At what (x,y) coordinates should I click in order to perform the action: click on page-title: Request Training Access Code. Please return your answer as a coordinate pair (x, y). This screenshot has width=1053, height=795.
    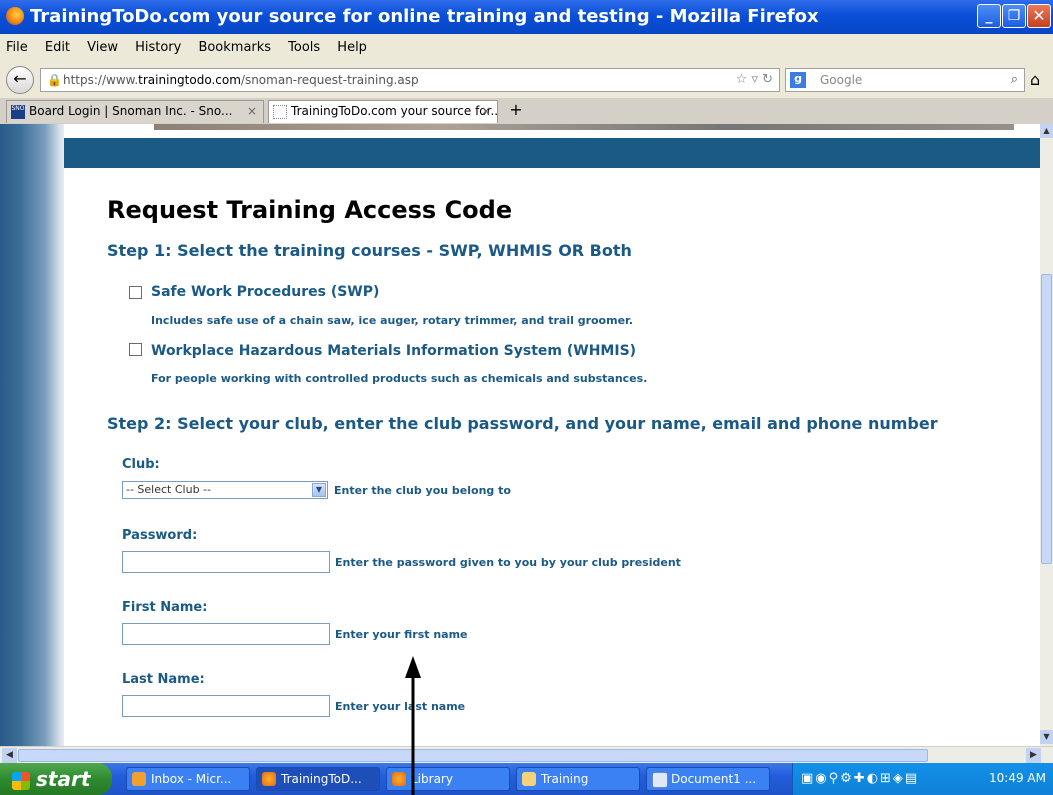
    Looking at the image, I should click on (310, 210).